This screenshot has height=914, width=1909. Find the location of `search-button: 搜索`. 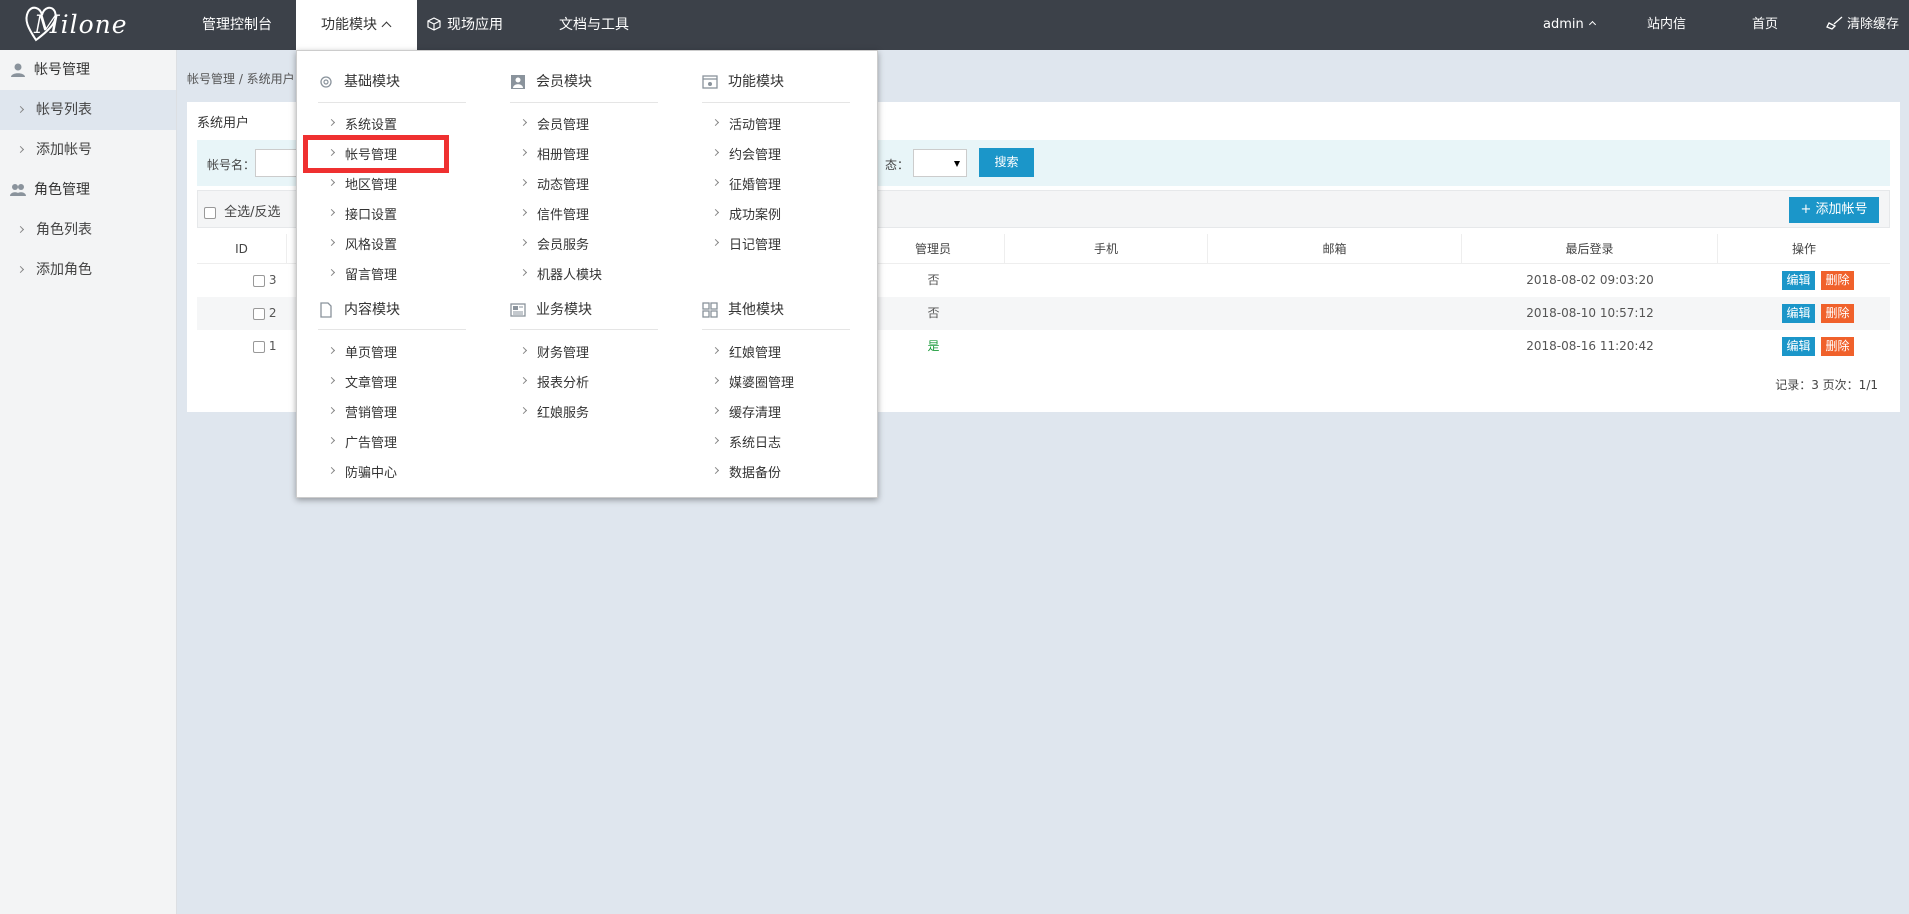

search-button: 搜索 is located at coordinates (1006, 162).